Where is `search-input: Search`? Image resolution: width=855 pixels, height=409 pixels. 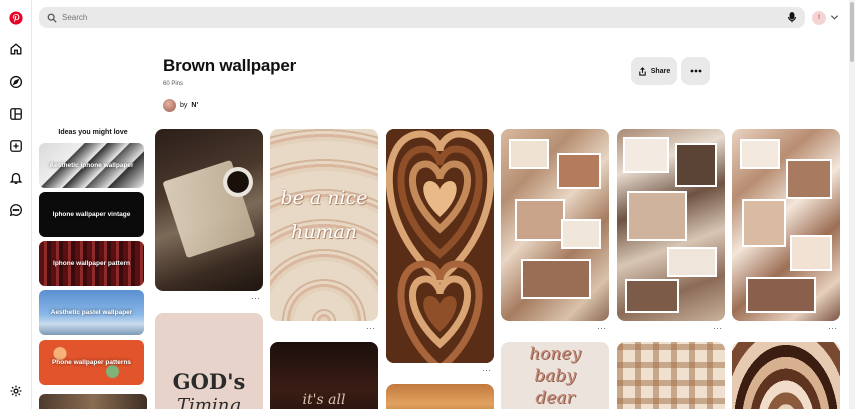
search-input: Search is located at coordinates (424, 17).